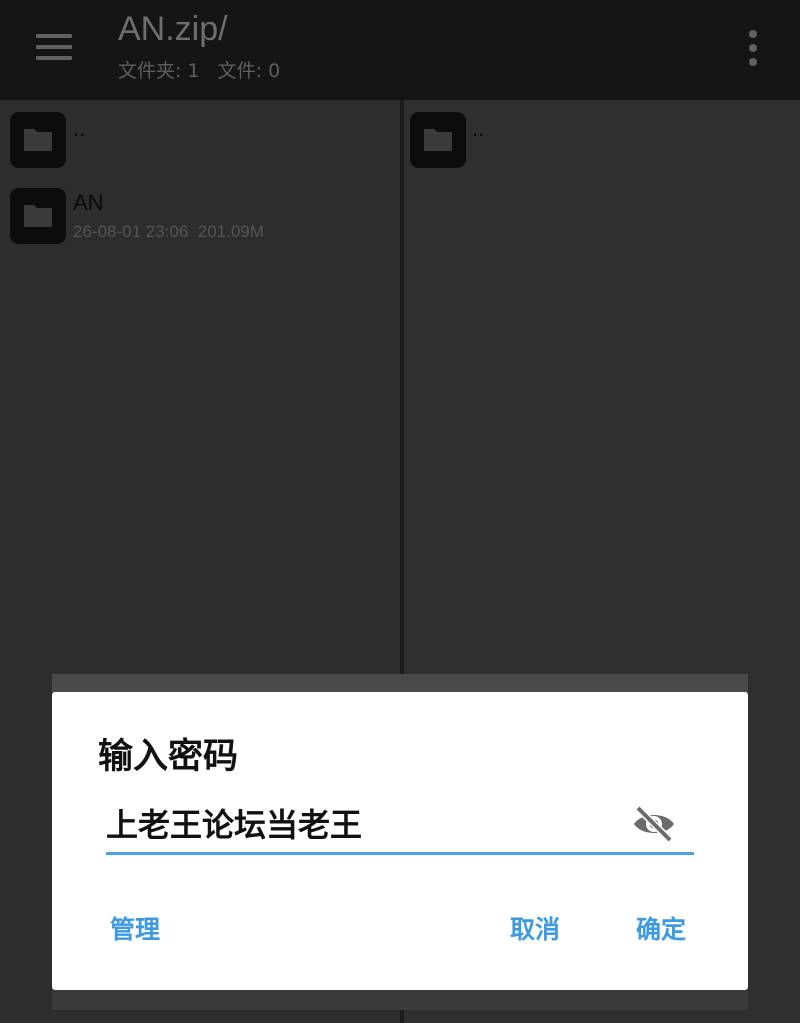 The image size is (800, 1023). Describe the element at coordinates (400, 853) in the screenshot. I see `password-input-underline` at that location.